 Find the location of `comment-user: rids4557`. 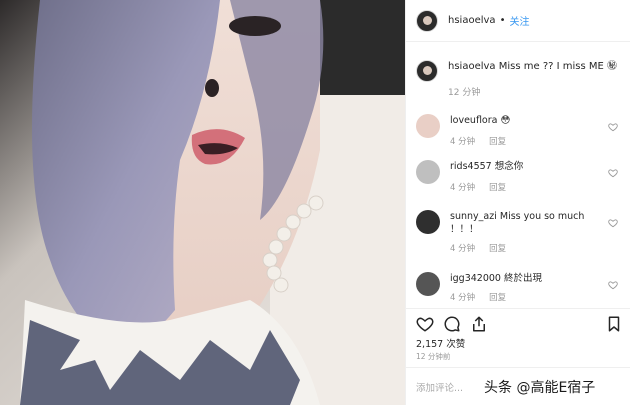

comment-user: rids4557 is located at coordinates (471, 166).